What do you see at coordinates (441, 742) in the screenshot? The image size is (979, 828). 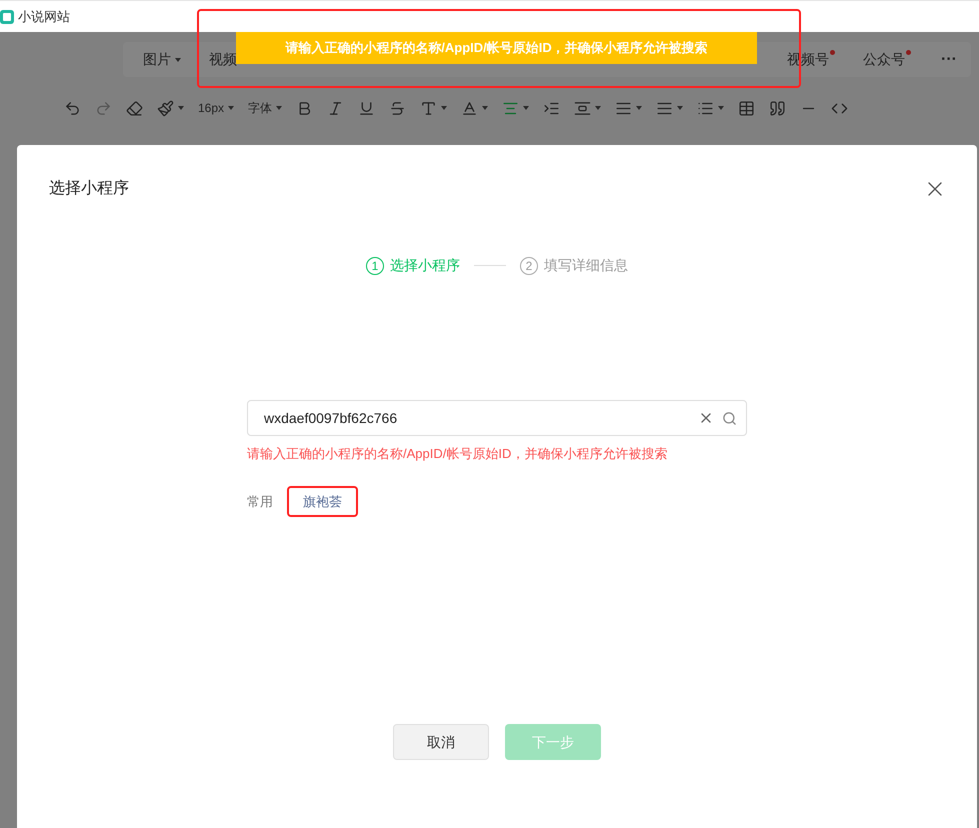 I see `cancel-button: 取消` at bounding box center [441, 742].